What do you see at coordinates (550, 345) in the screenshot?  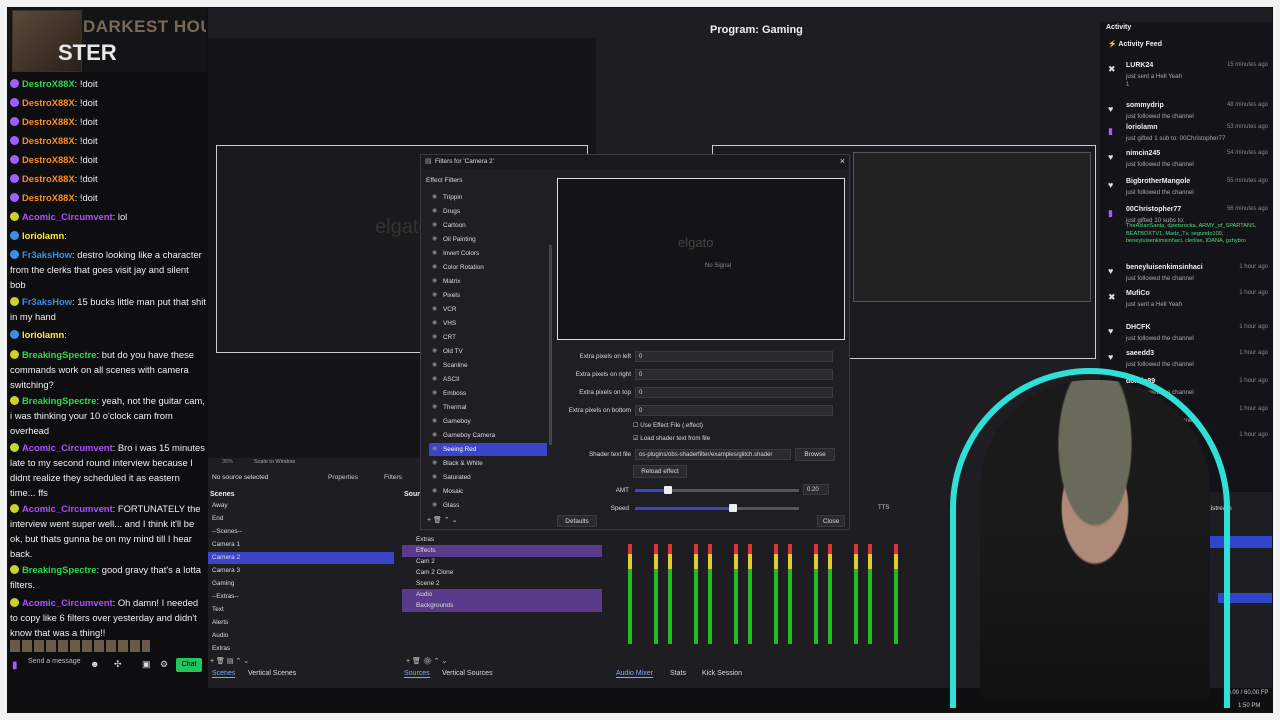 I see `filter-list-scrollbar` at bounding box center [550, 345].